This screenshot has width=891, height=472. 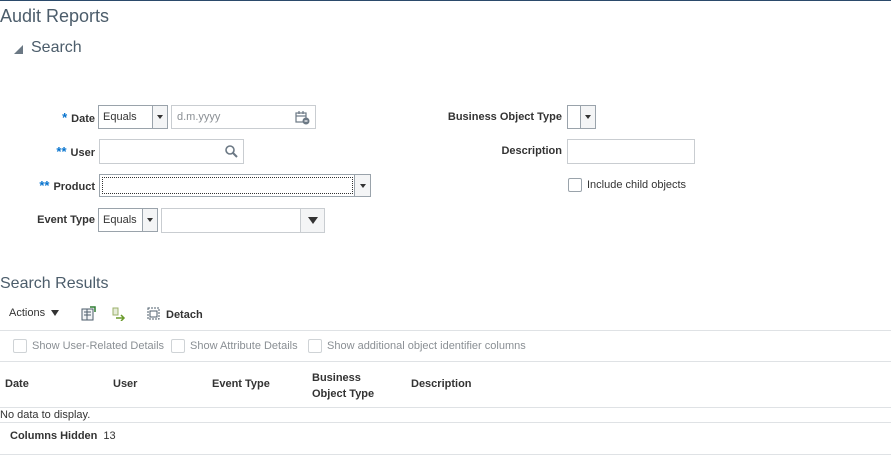 What do you see at coordinates (531, 151) in the screenshot?
I see `description-label: Description` at bounding box center [531, 151].